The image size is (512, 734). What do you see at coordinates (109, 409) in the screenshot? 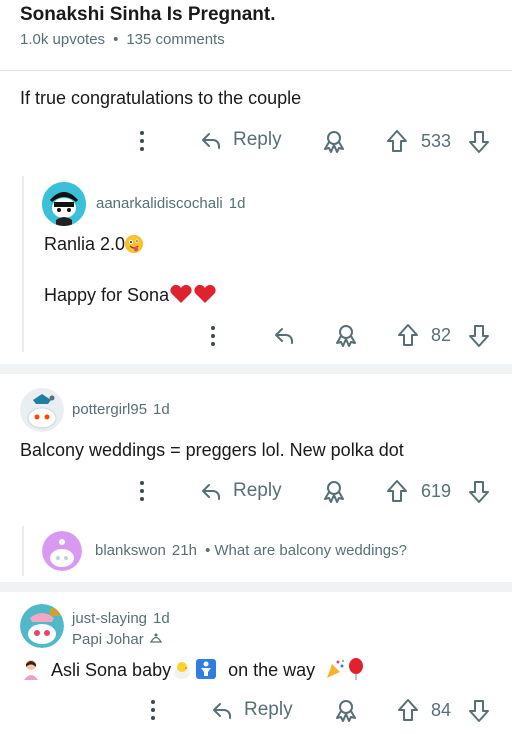
I see `username: pottergirl95` at bounding box center [109, 409].